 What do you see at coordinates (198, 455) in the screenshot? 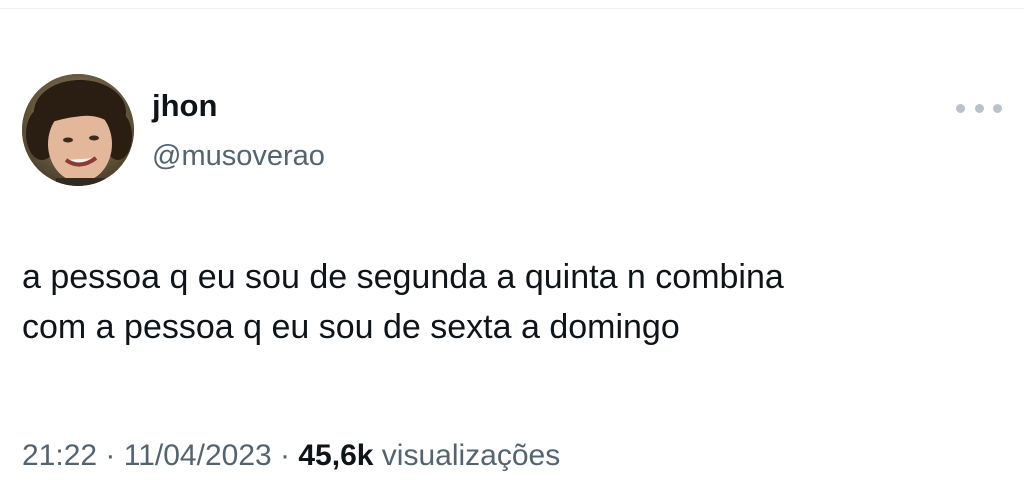
I see `tweet-date: 11/04/2023` at bounding box center [198, 455].